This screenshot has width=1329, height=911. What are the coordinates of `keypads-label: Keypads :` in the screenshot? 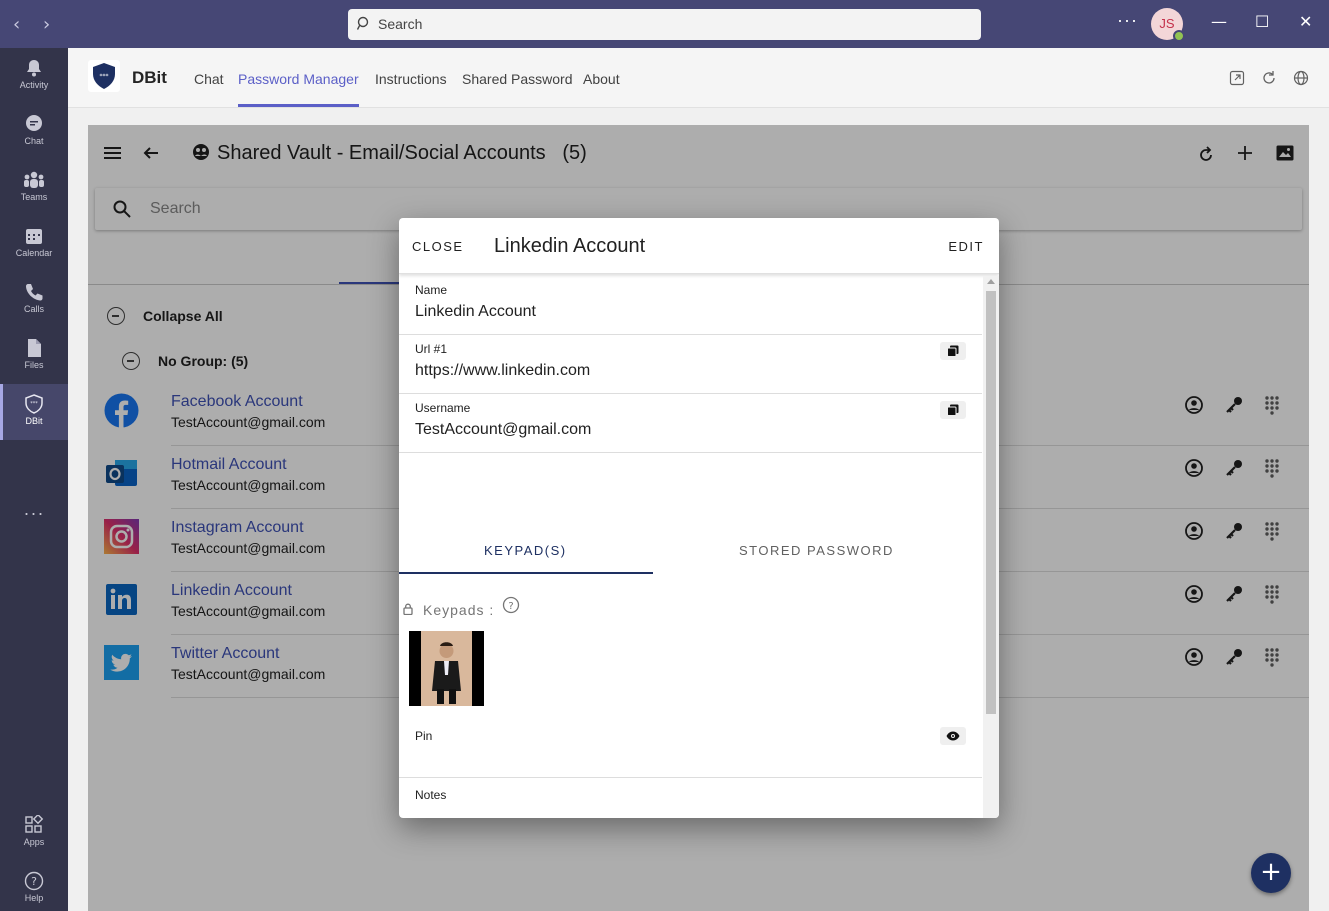 It's located at (459, 610).